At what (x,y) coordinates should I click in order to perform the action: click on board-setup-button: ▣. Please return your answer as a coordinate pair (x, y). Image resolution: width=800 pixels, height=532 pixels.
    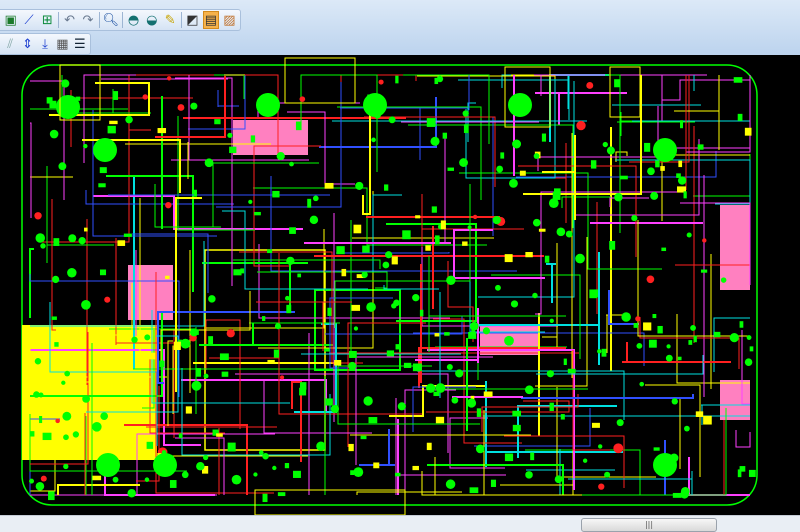
    Looking at the image, I should click on (10, 20).